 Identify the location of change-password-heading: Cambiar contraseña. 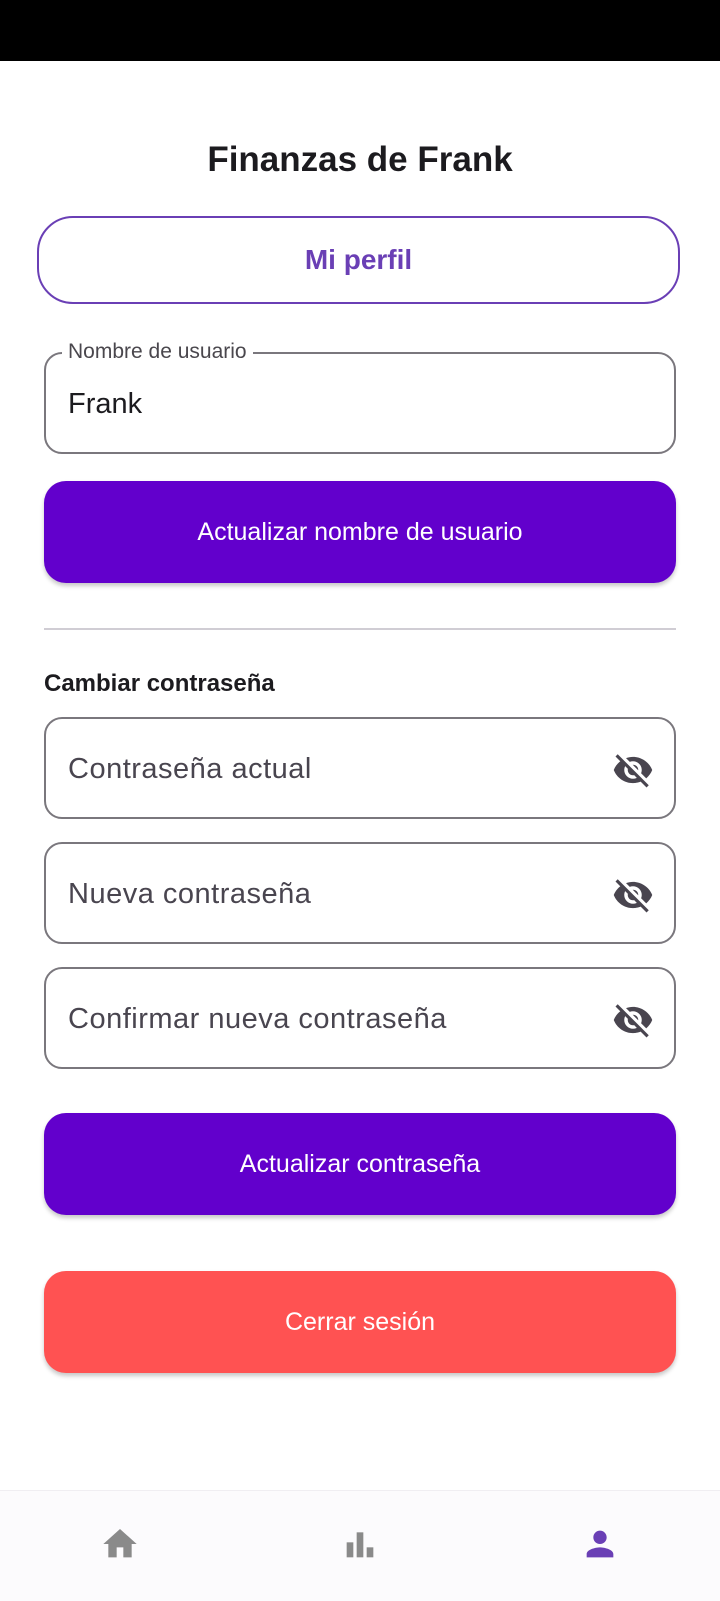
(159, 683).